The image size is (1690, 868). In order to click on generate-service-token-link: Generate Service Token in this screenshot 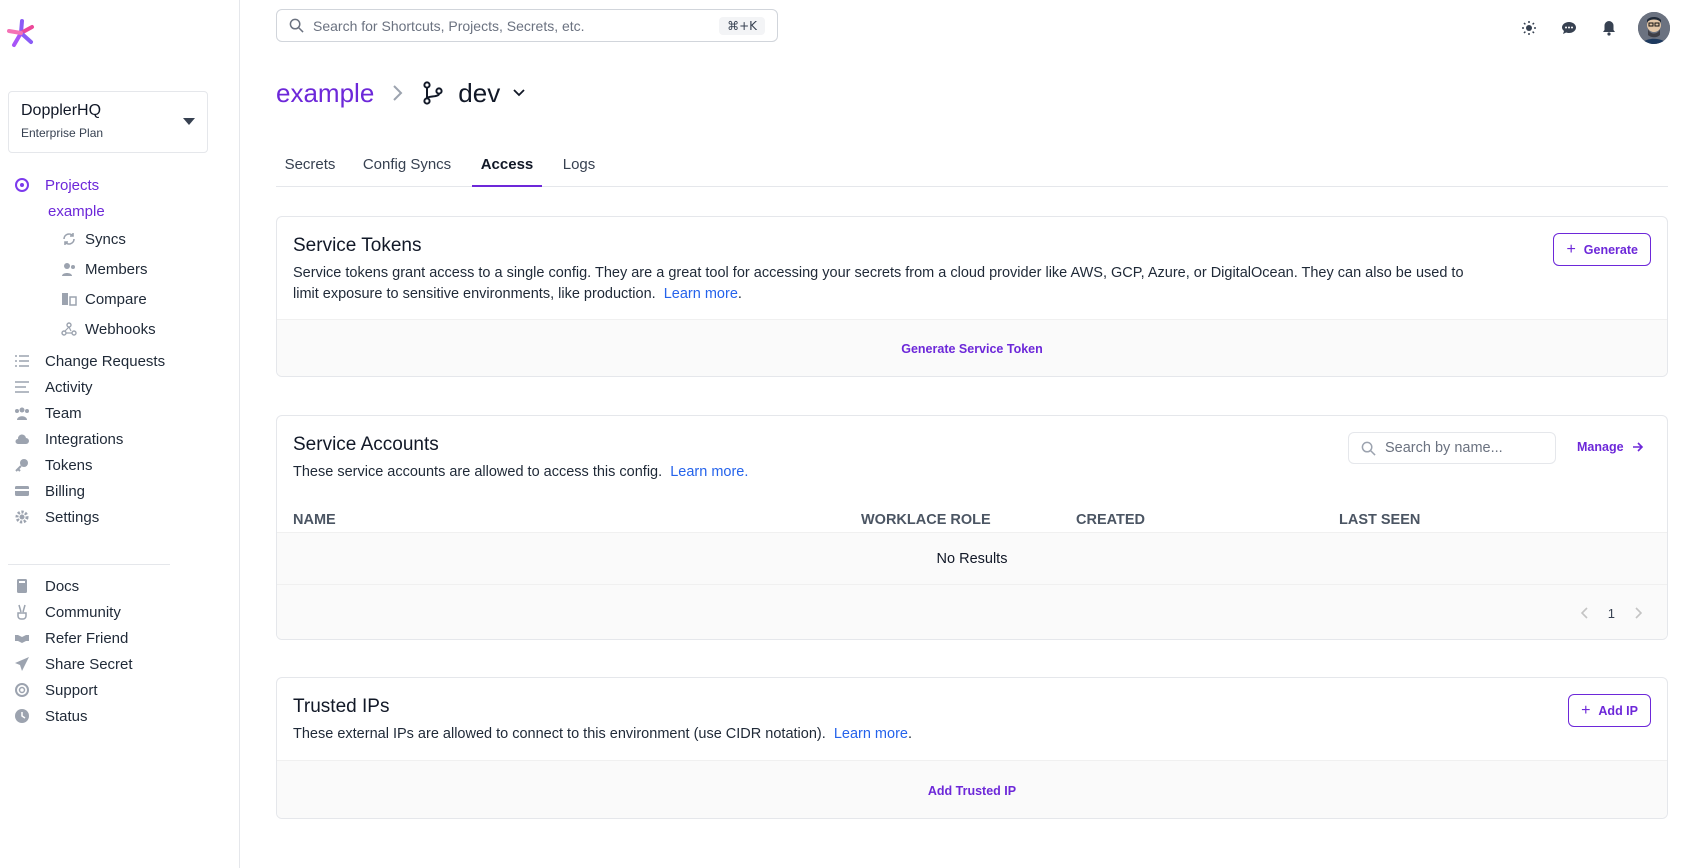, I will do `click(972, 349)`.